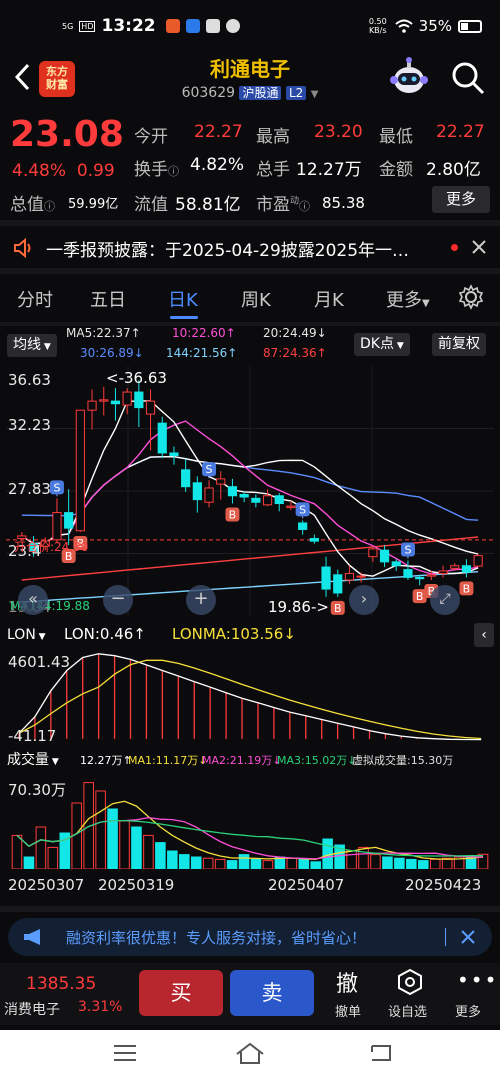 Image resolution: width=500 pixels, height=1083 pixels. What do you see at coordinates (343, 203) in the screenshot?
I see `pe-value: 85.38` at bounding box center [343, 203].